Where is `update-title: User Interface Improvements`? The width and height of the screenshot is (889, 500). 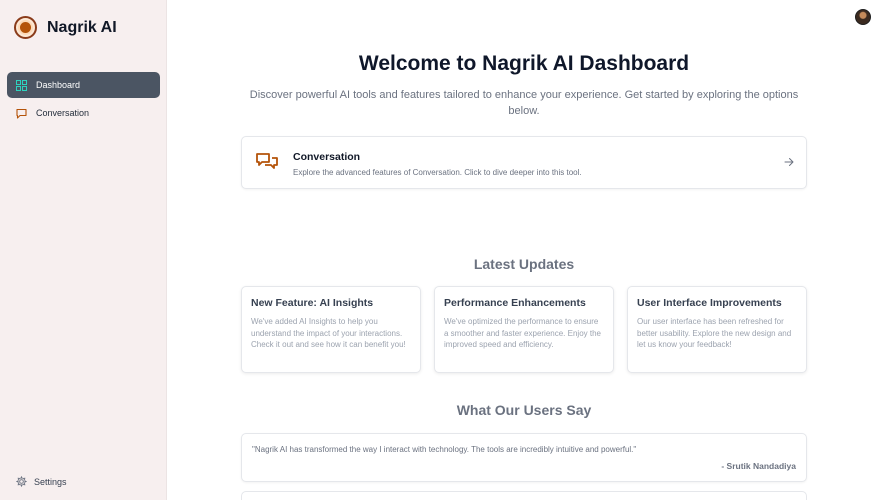 update-title: User Interface Improvements is located at coordinates (709, 303).